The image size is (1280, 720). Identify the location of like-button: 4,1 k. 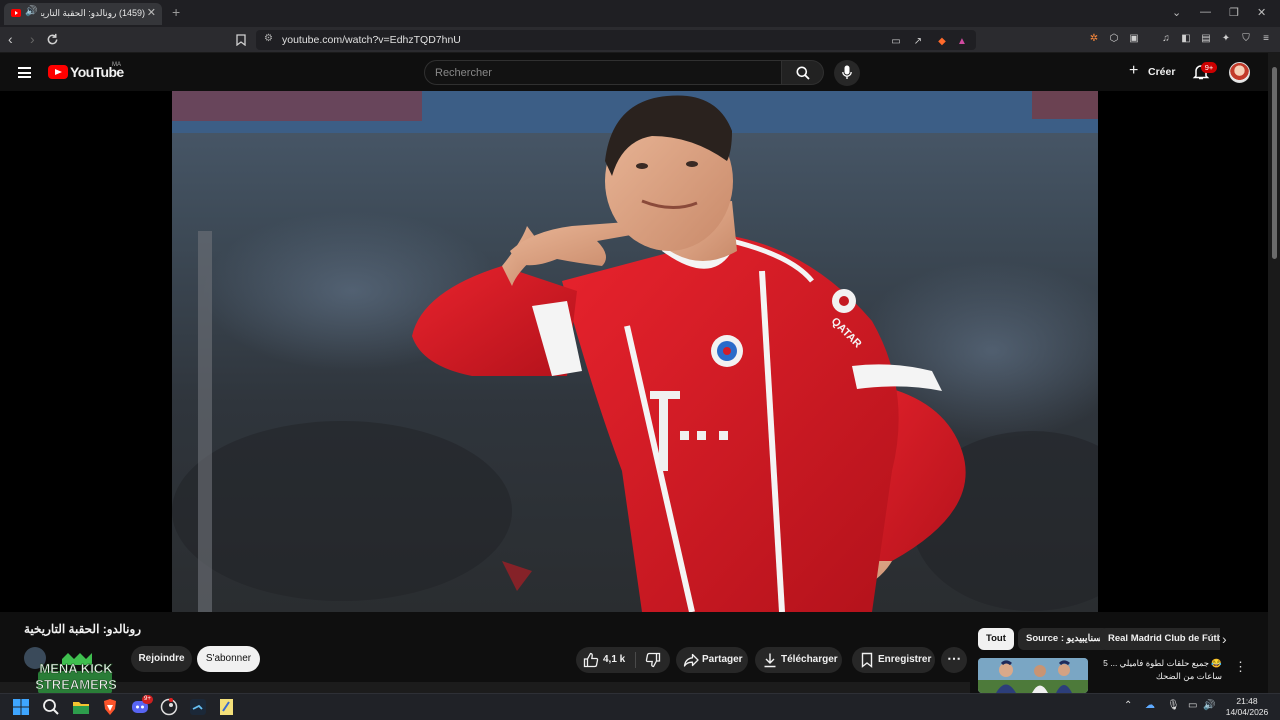
(605, 660).